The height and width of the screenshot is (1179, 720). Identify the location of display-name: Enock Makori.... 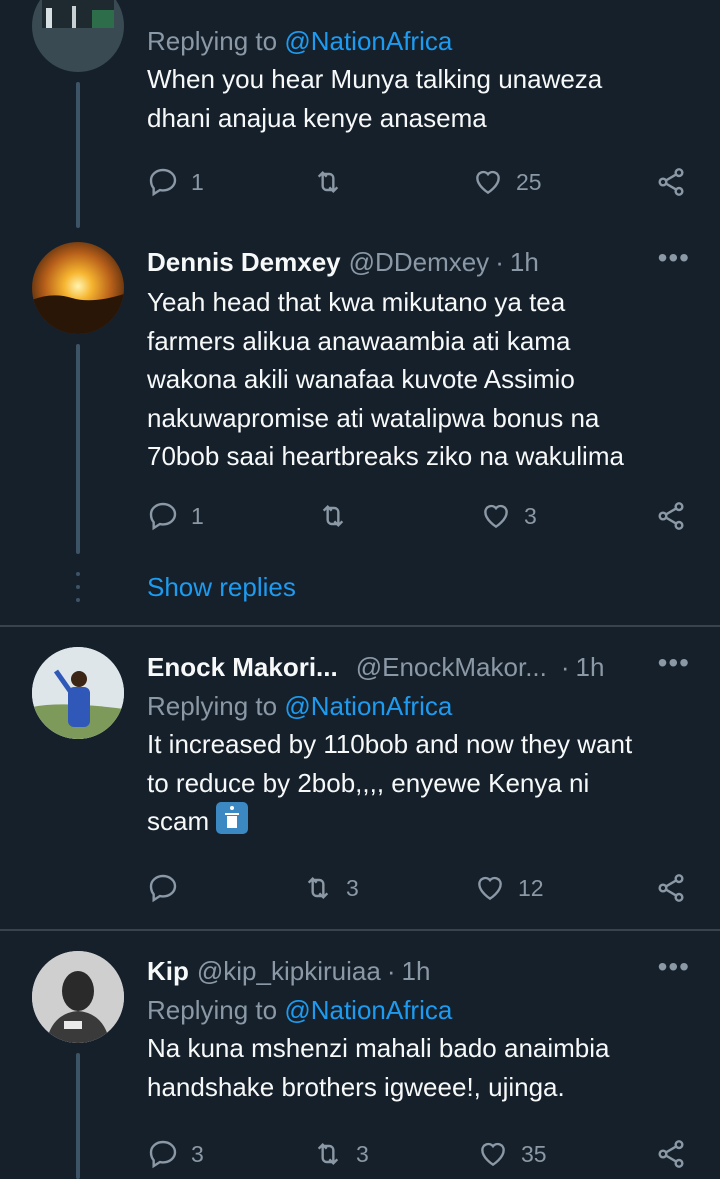
(242, 667).